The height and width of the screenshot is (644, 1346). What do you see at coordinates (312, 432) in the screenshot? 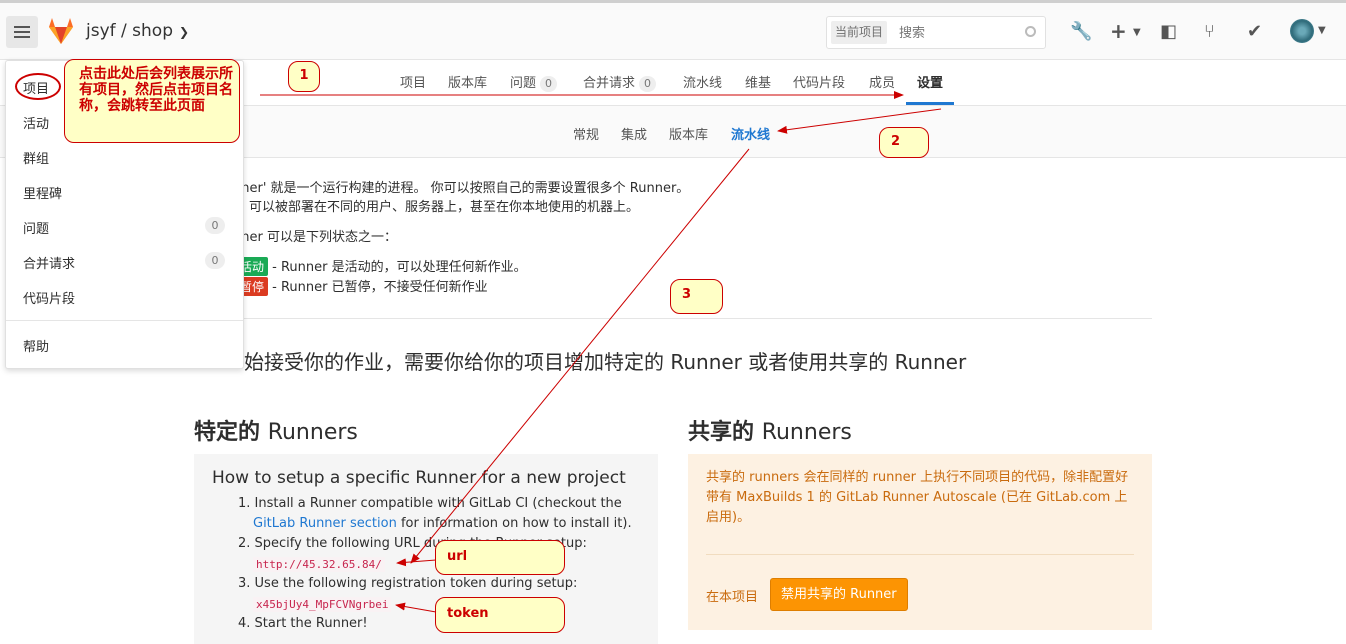
I see `specific-heading-light: Runners` at bounding box center [312, 432].